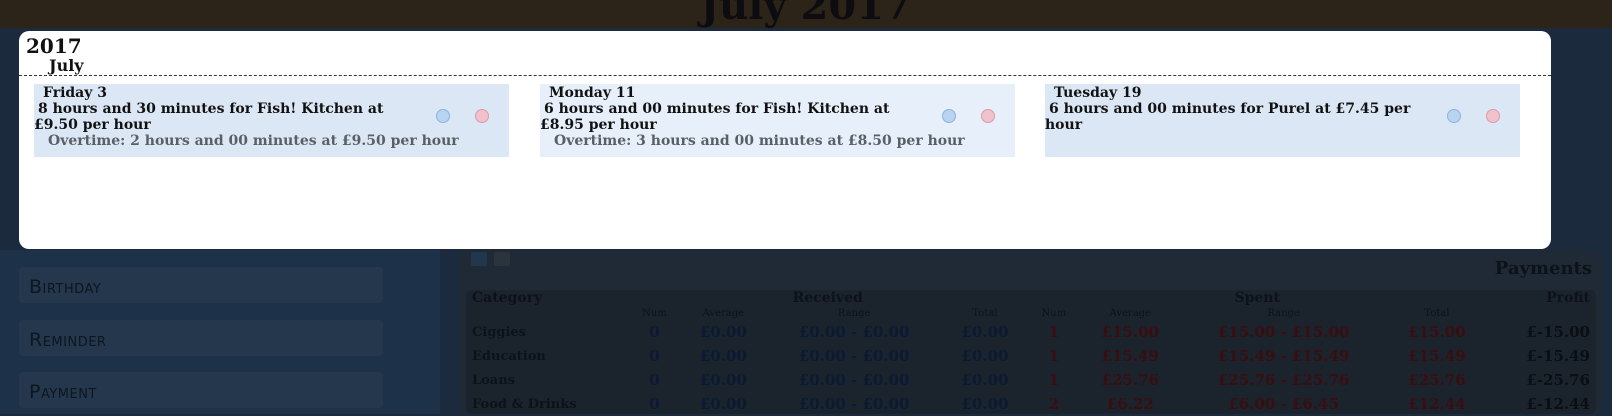 The image size is (1612, 416). Describe the element at coordinates (507, 298) in the screenshot. I see `category-header: Category` at that location.